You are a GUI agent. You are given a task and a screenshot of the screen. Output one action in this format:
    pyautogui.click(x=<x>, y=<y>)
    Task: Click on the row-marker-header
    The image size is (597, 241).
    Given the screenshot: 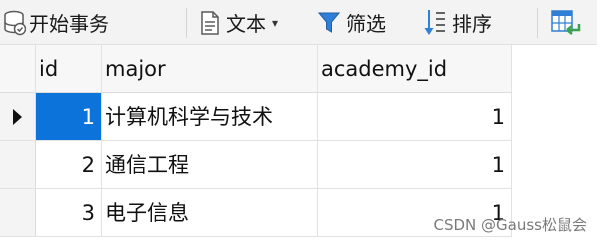 What is the action you would take?
    pyautogui.click(x=18, y=69)
    